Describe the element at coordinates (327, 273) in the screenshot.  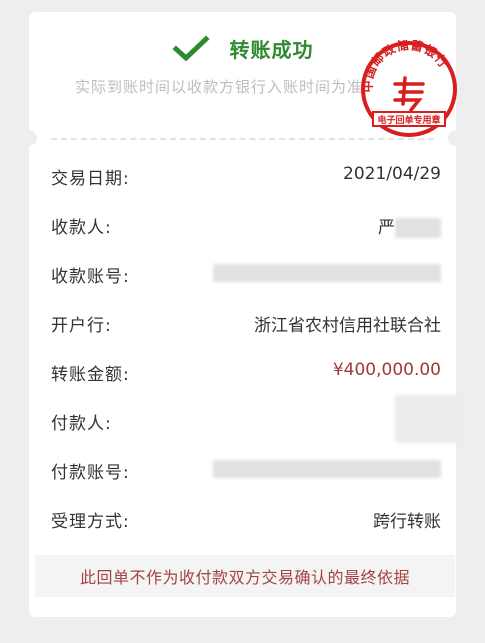
I see `redacted-payee-account` at that location.